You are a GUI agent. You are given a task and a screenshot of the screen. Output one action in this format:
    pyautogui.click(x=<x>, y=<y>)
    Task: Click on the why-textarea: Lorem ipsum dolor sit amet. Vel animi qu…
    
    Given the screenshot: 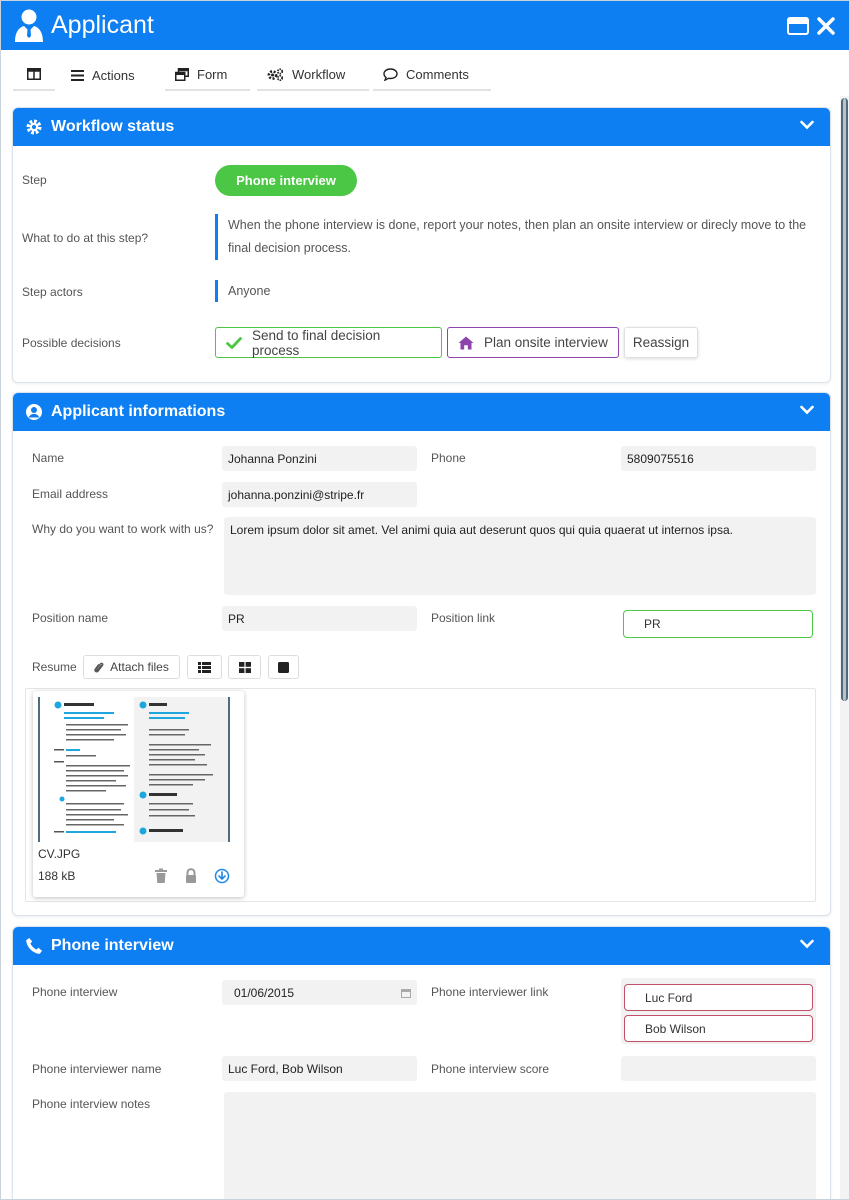 What is the action you would take?
    pyautogui.click(x=520, y=556)
    